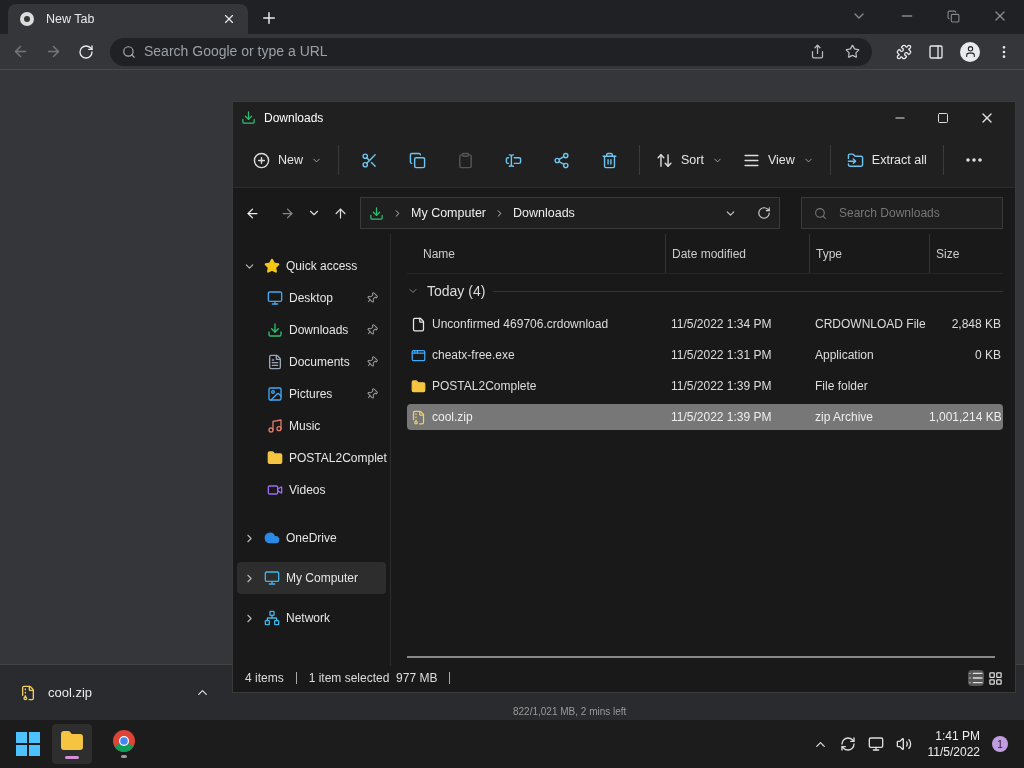 This screenshot has width=1024, height=768. What do you see at coordinates (689, 160) in the screenshot?
I see `sort-button: Sort` at bounding box center [689, 160].